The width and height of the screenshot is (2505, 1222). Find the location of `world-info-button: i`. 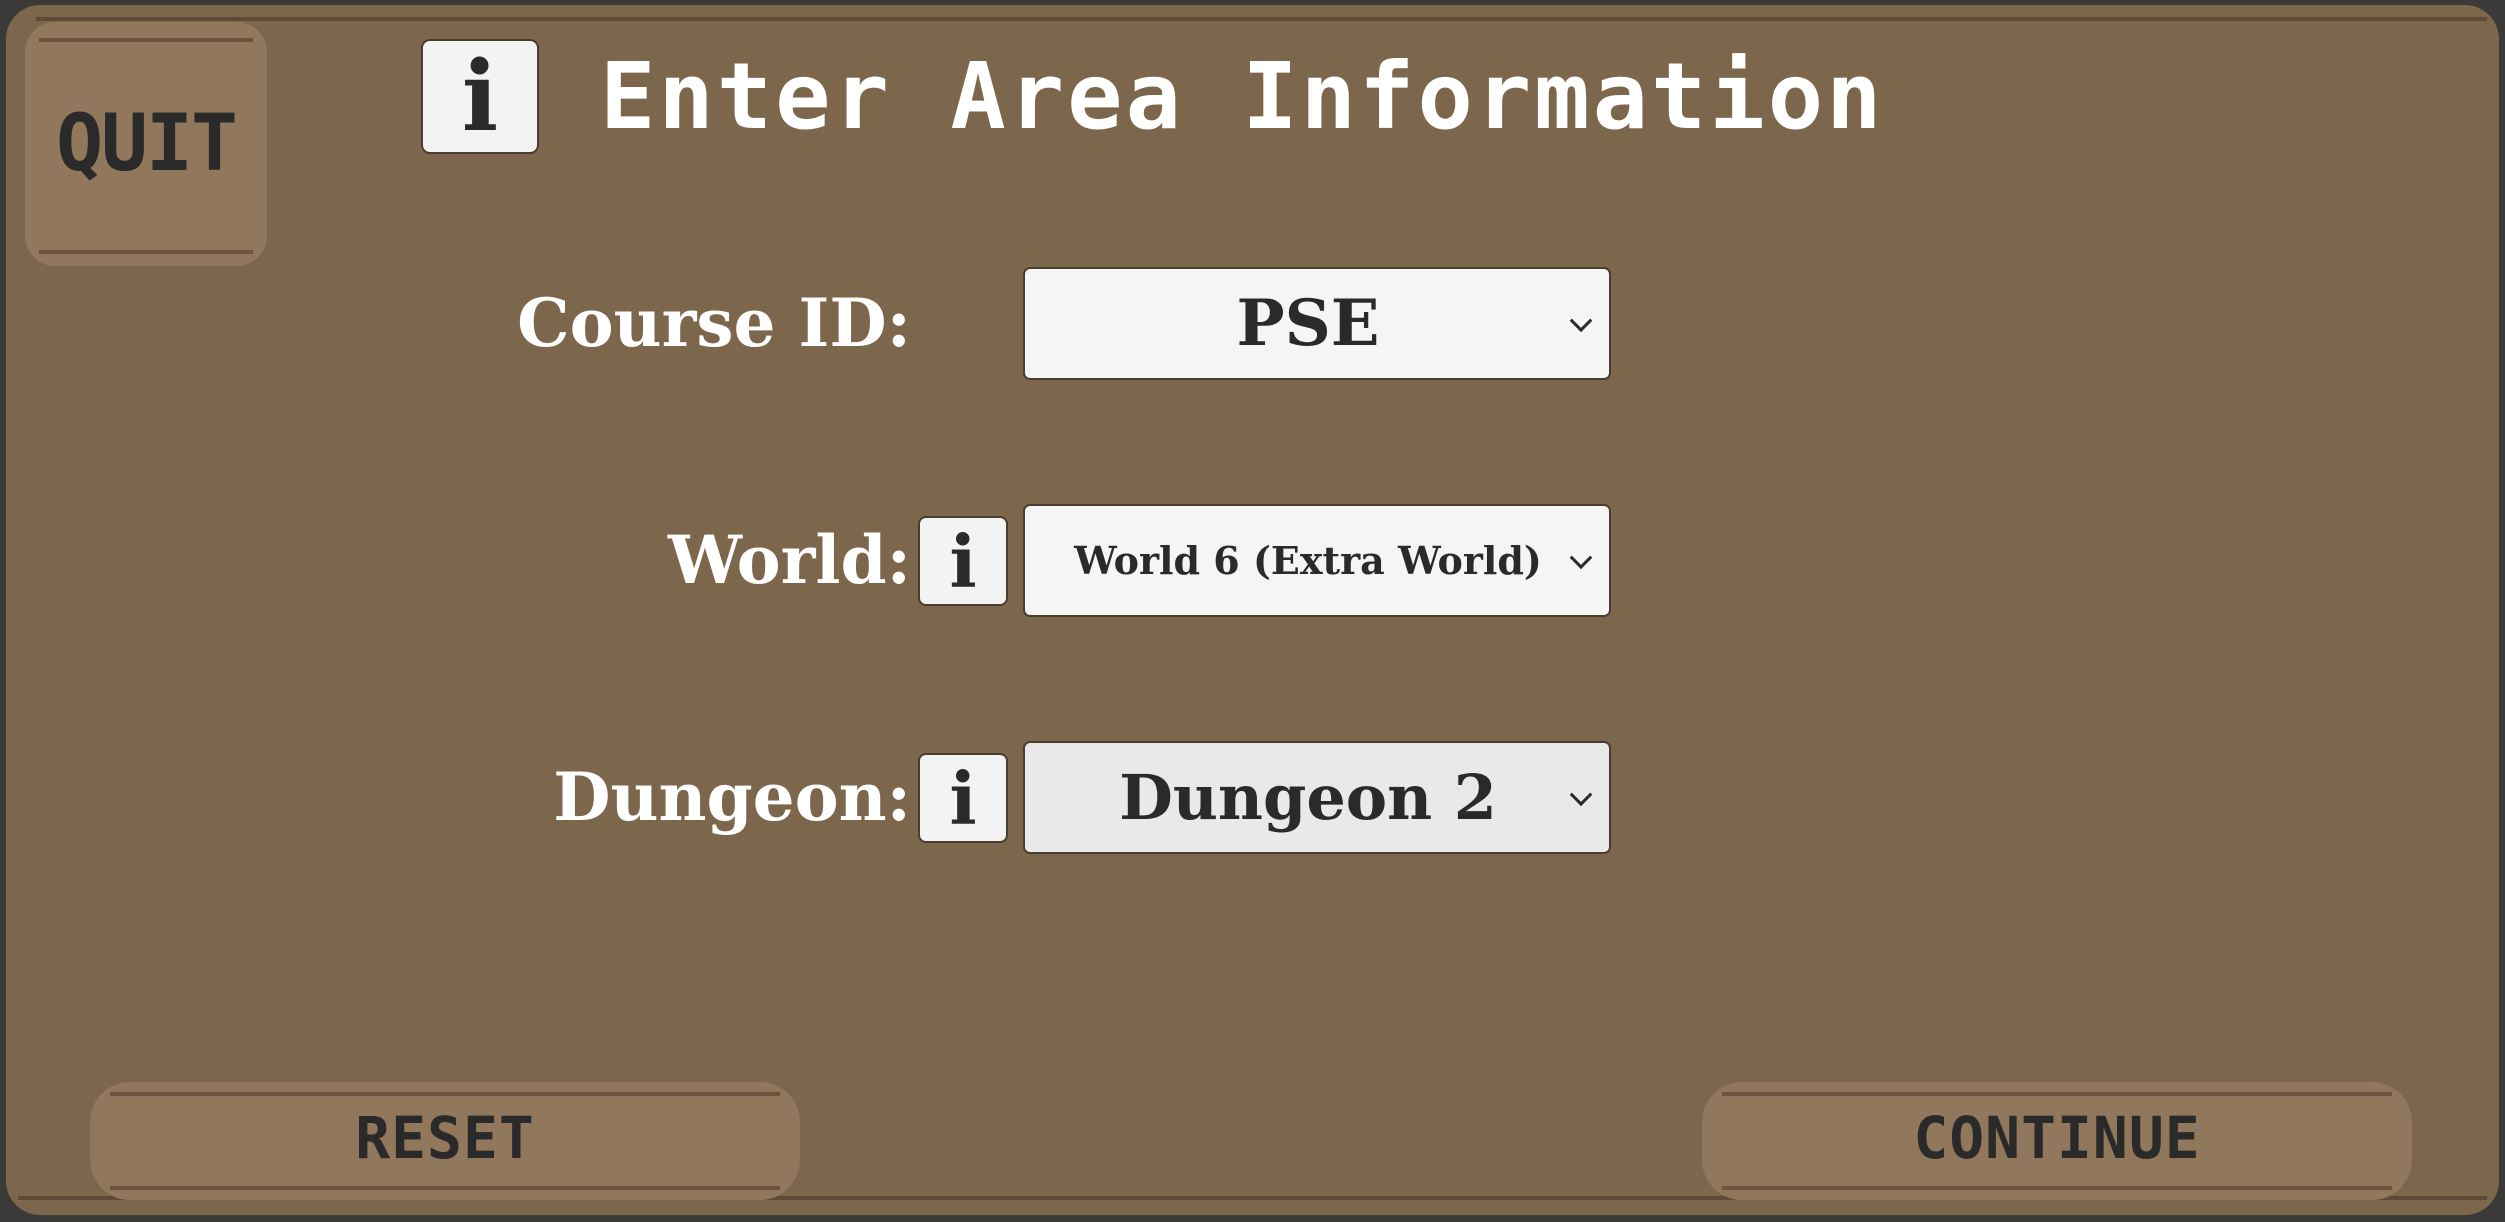

world-info-button: i is located at coordinates (963, 561).